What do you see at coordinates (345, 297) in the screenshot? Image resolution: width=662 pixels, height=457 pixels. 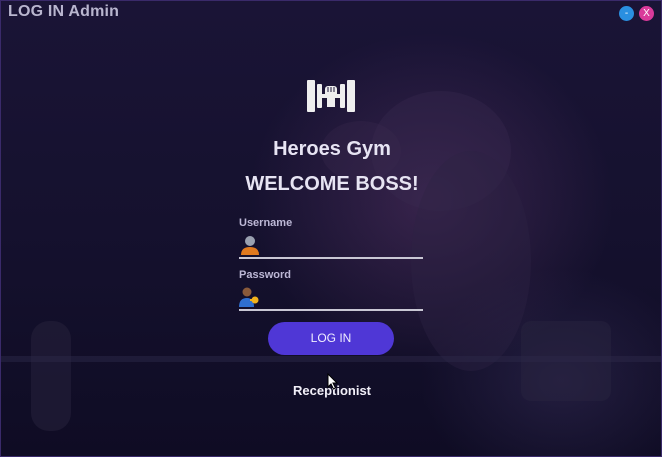 I see `password-input` at bounding box center [345, 297].